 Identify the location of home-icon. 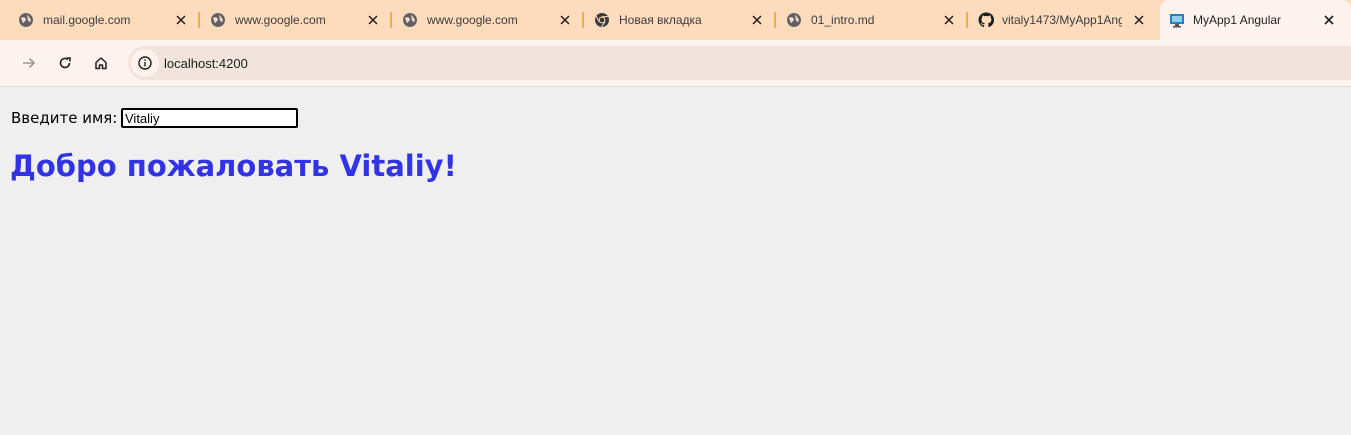
(101, 63).